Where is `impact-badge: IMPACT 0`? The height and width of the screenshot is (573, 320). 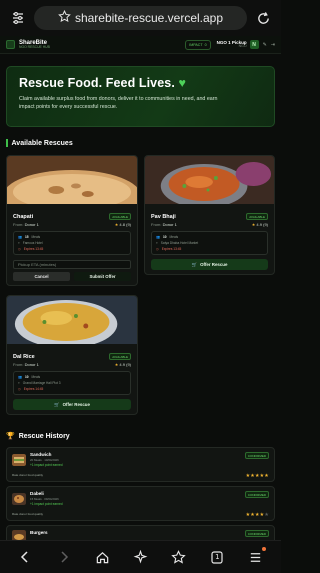
impact-badge: IMPACT 0 is located at coordinates (198, 44).